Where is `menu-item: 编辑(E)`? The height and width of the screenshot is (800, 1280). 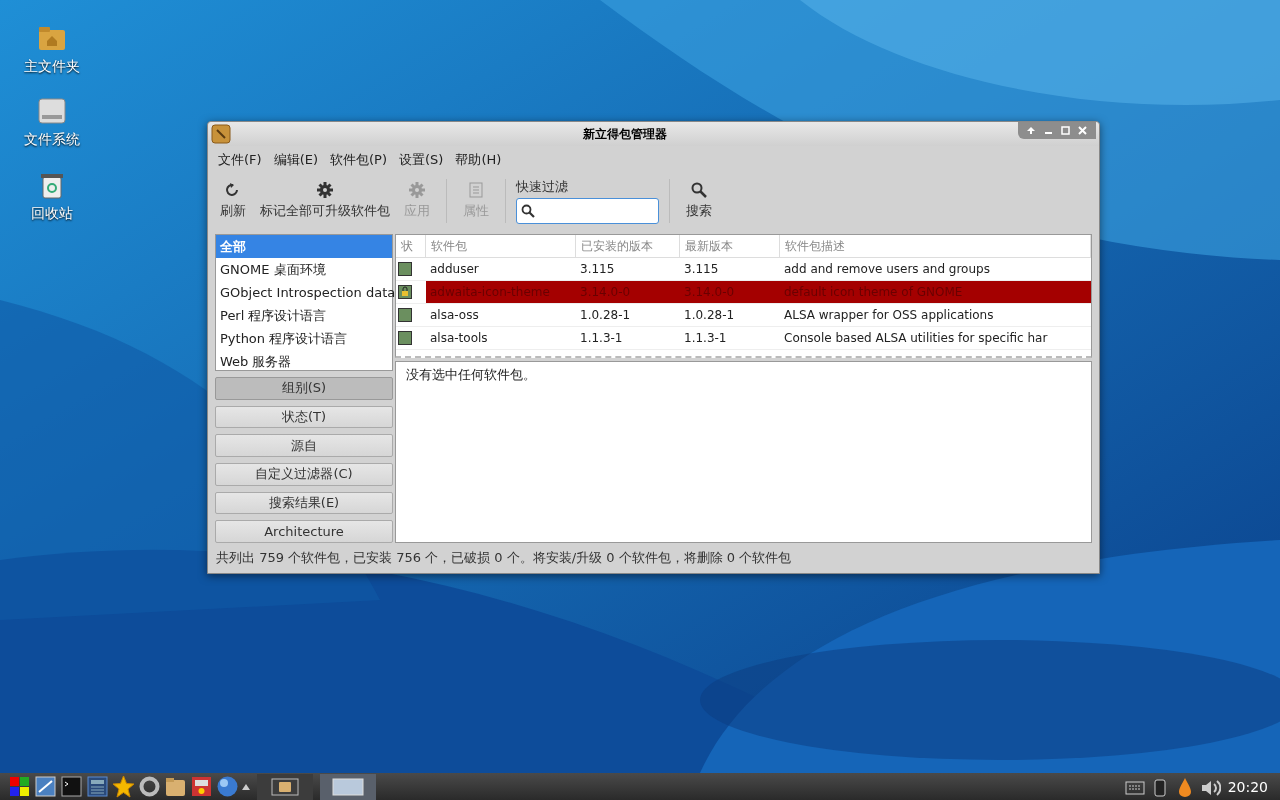 menu-item: 编辑(E) is located at coordinates (295, 160).